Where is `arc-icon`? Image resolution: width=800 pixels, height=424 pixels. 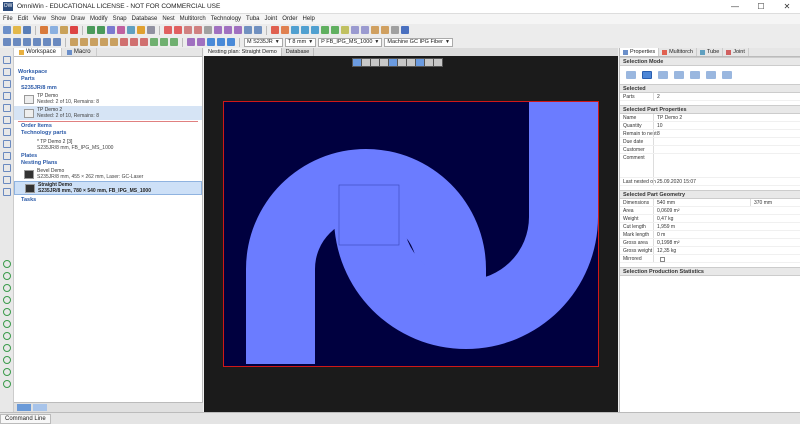 arc-icon is located at coordinates (27, 42).